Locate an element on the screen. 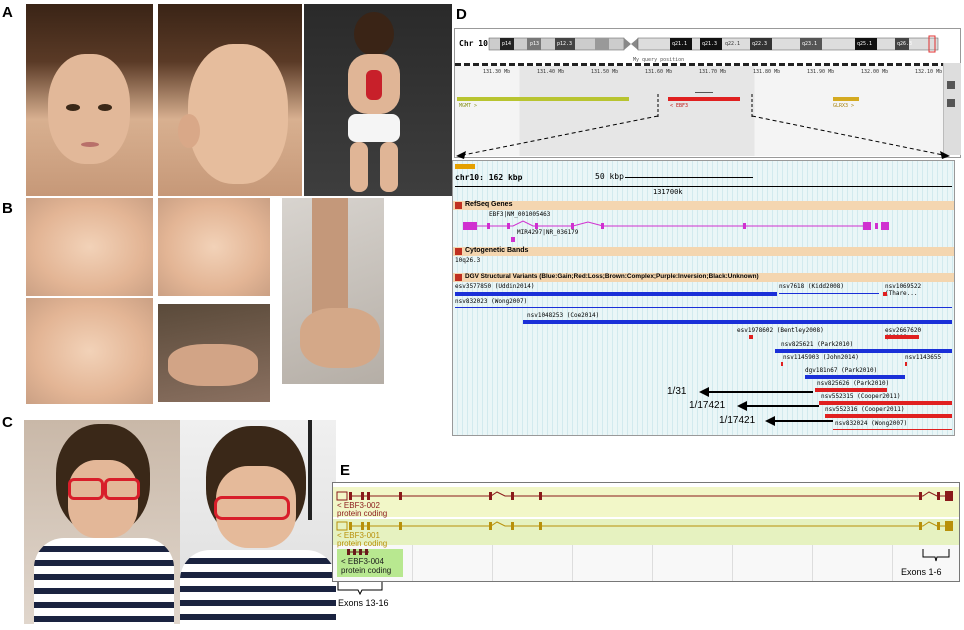 This screenshot has width=964, height=630. gene-bar-glrx3 is located at coordinates (846, 99).